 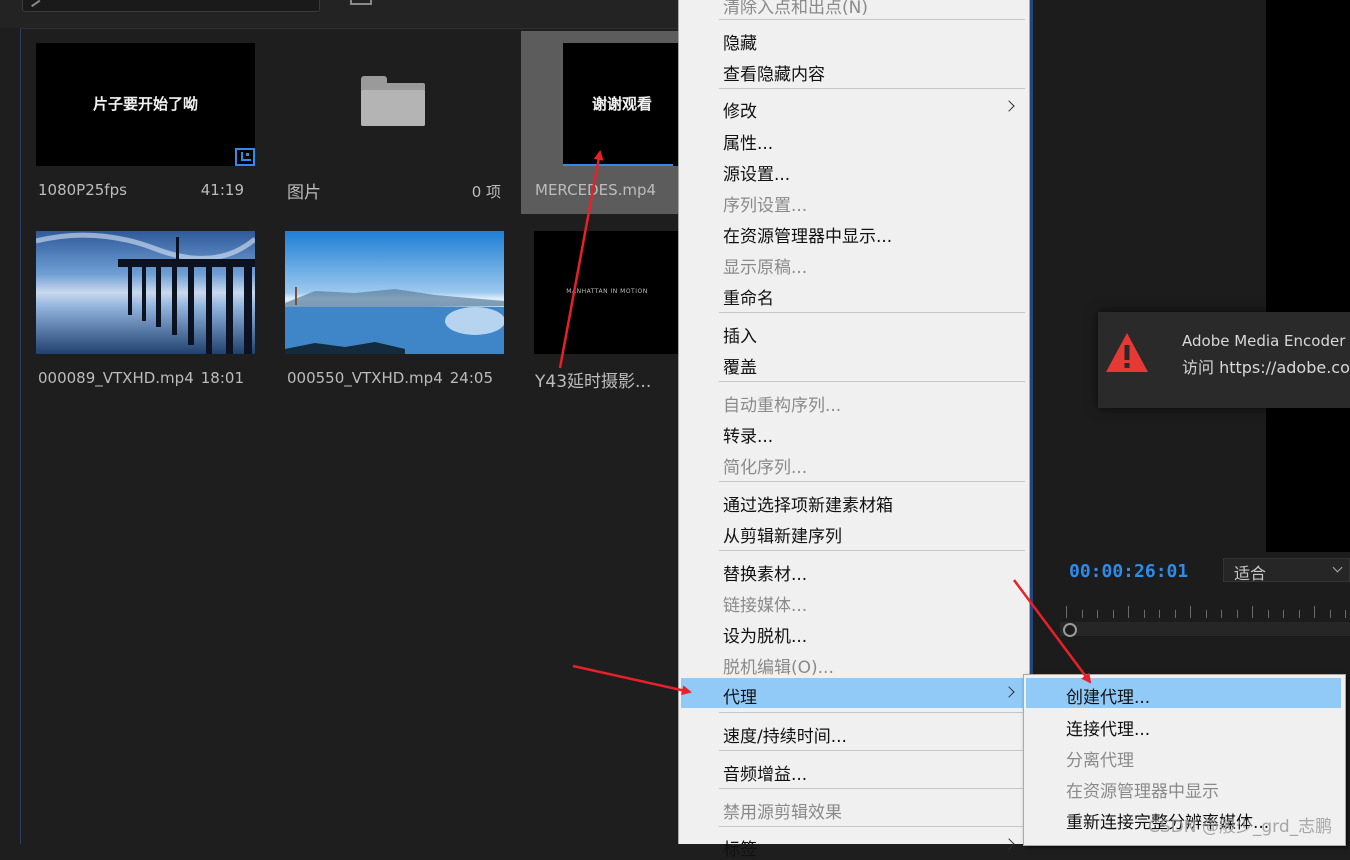 What do you see at coordinates (1205, 629) in the screenshot?
I see `scrub-track` at bounding box center [1205, 629].